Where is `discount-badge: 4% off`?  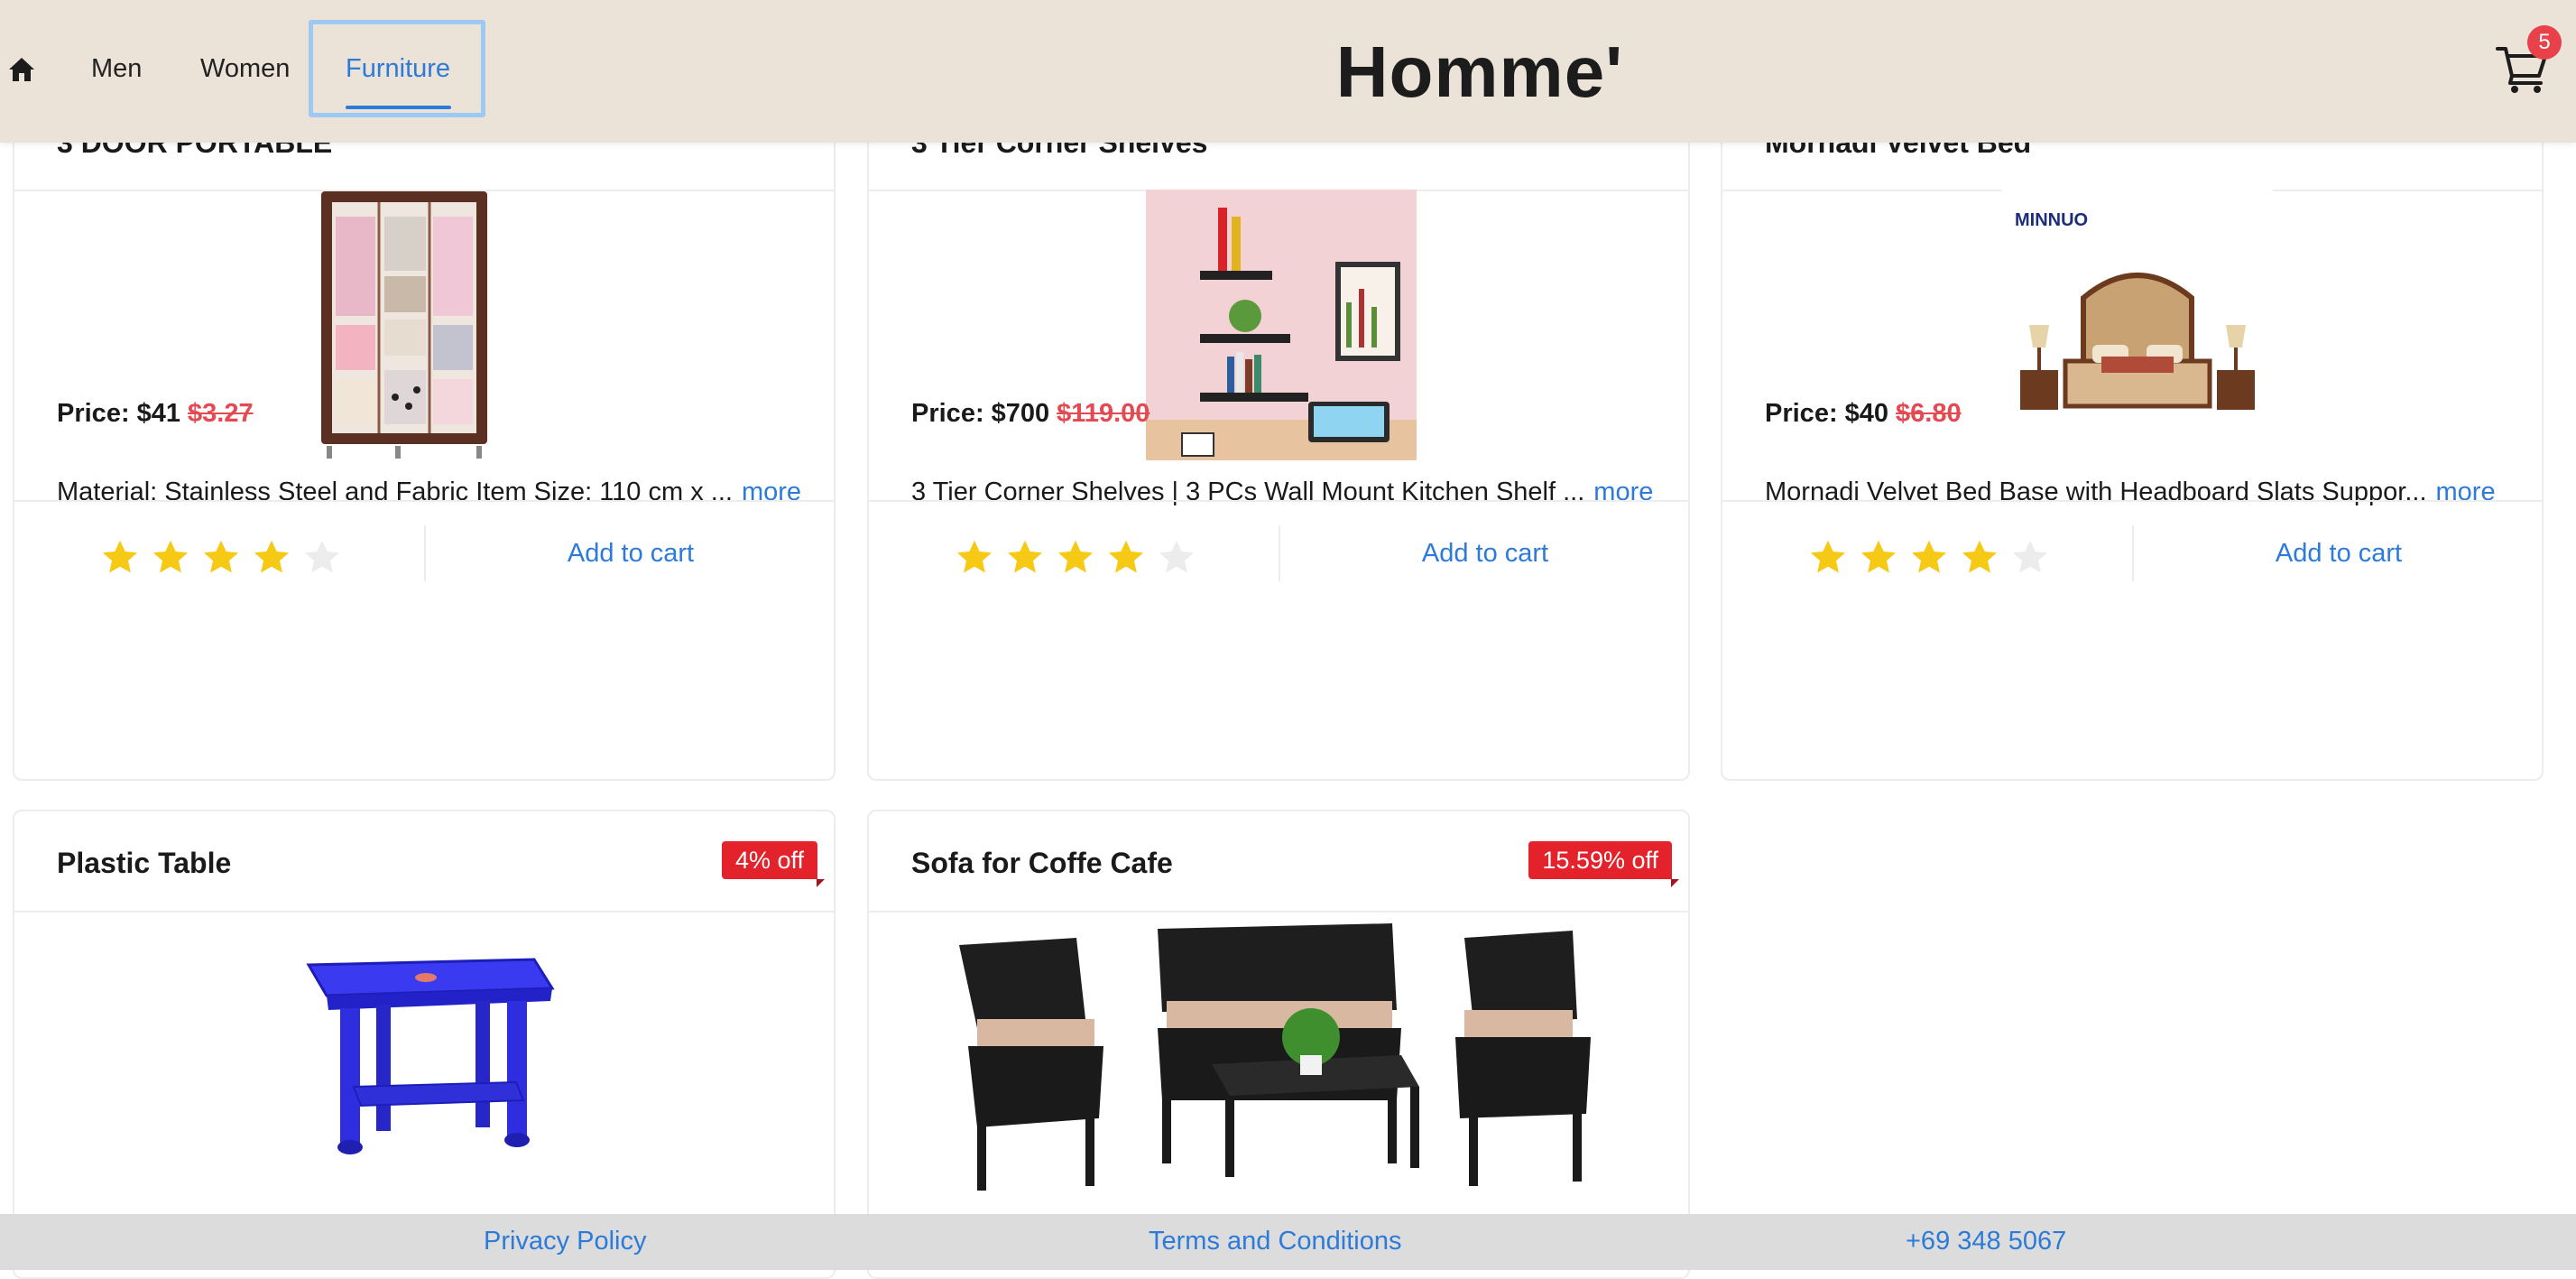
discount-badge: 4% off is located at coordinates (773, 864).